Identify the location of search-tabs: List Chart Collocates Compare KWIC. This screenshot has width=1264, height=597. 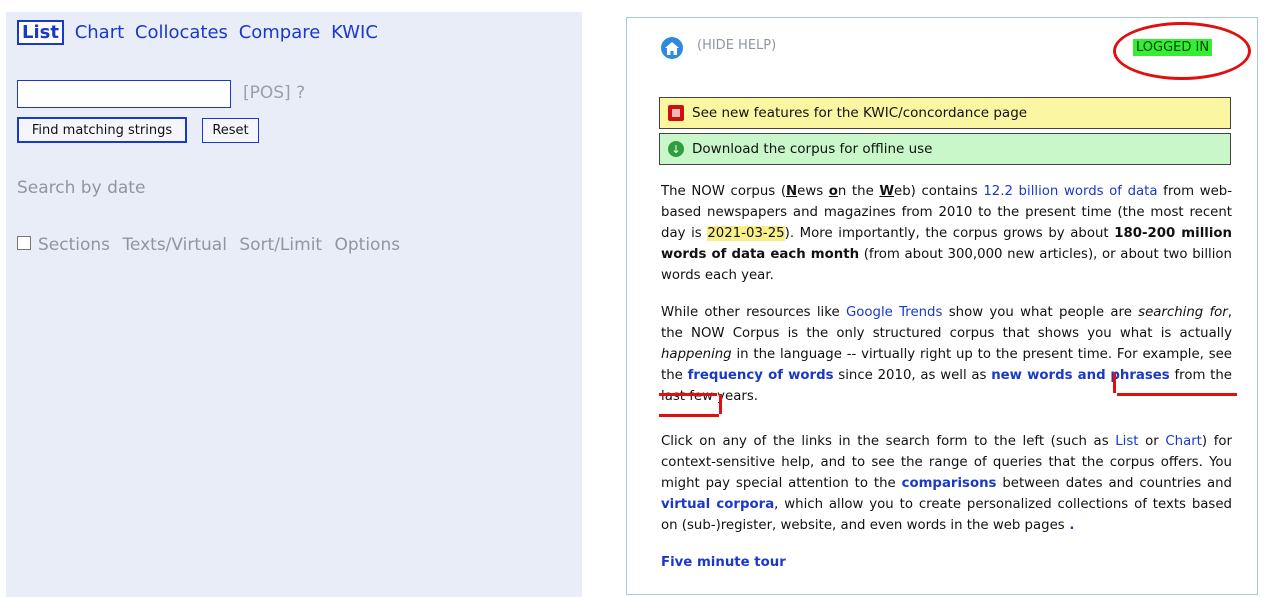
(200, 32).